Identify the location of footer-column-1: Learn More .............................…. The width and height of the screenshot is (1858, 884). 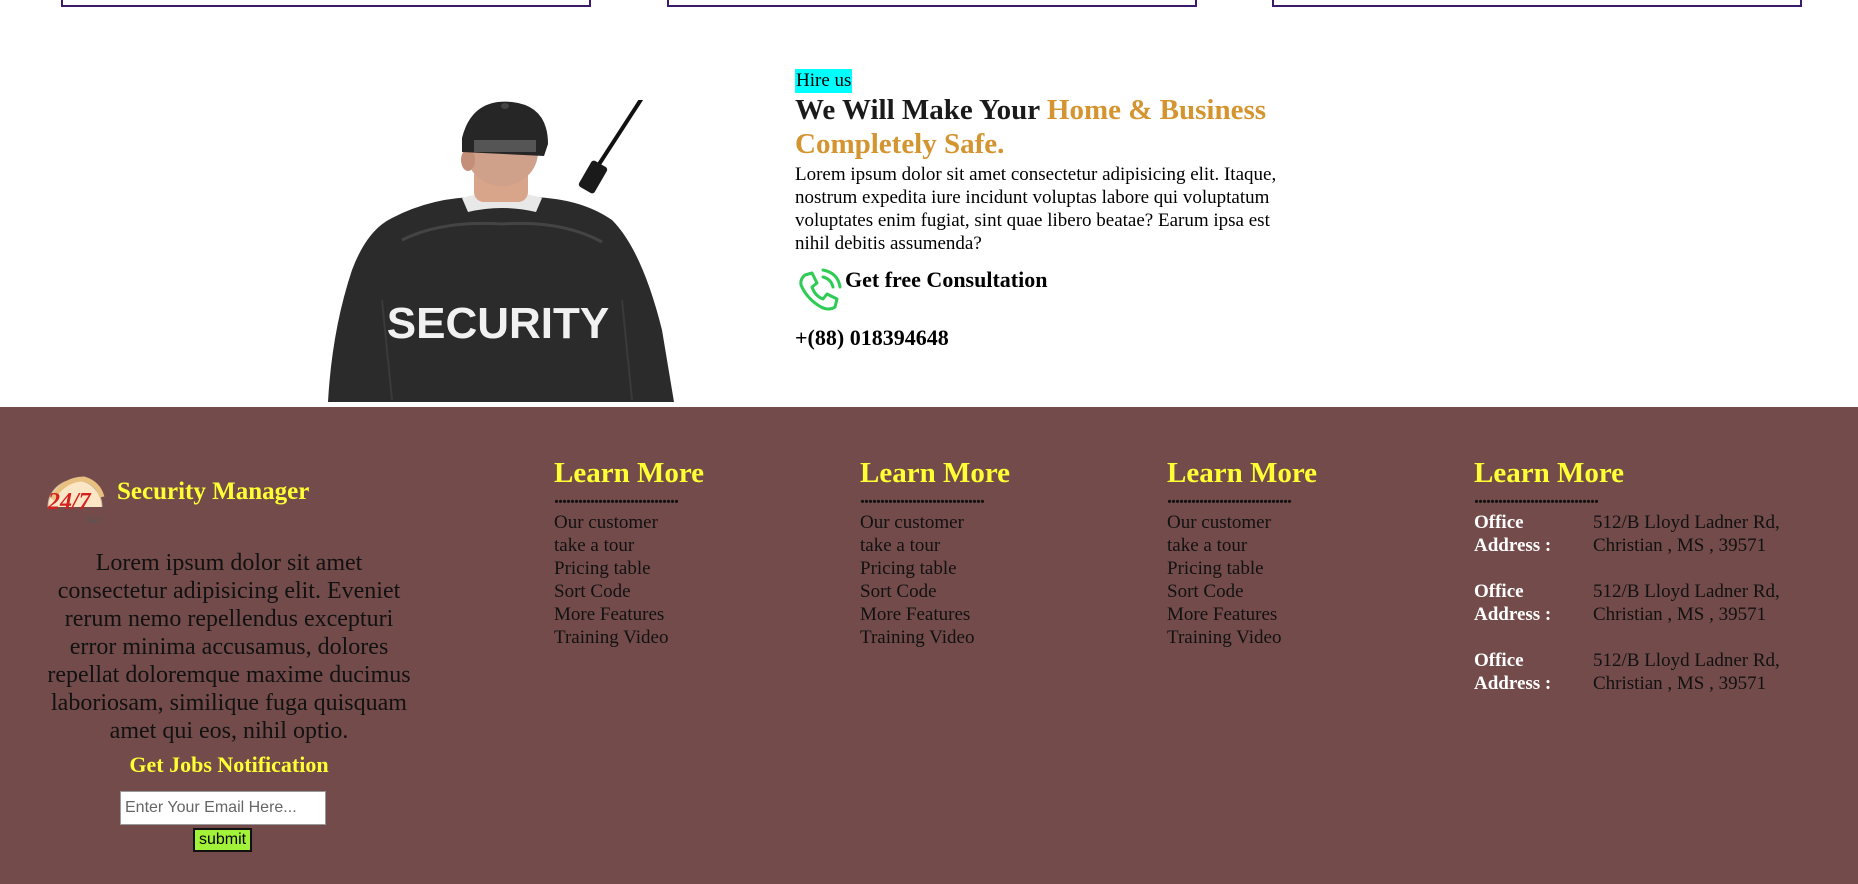
(684, 552).